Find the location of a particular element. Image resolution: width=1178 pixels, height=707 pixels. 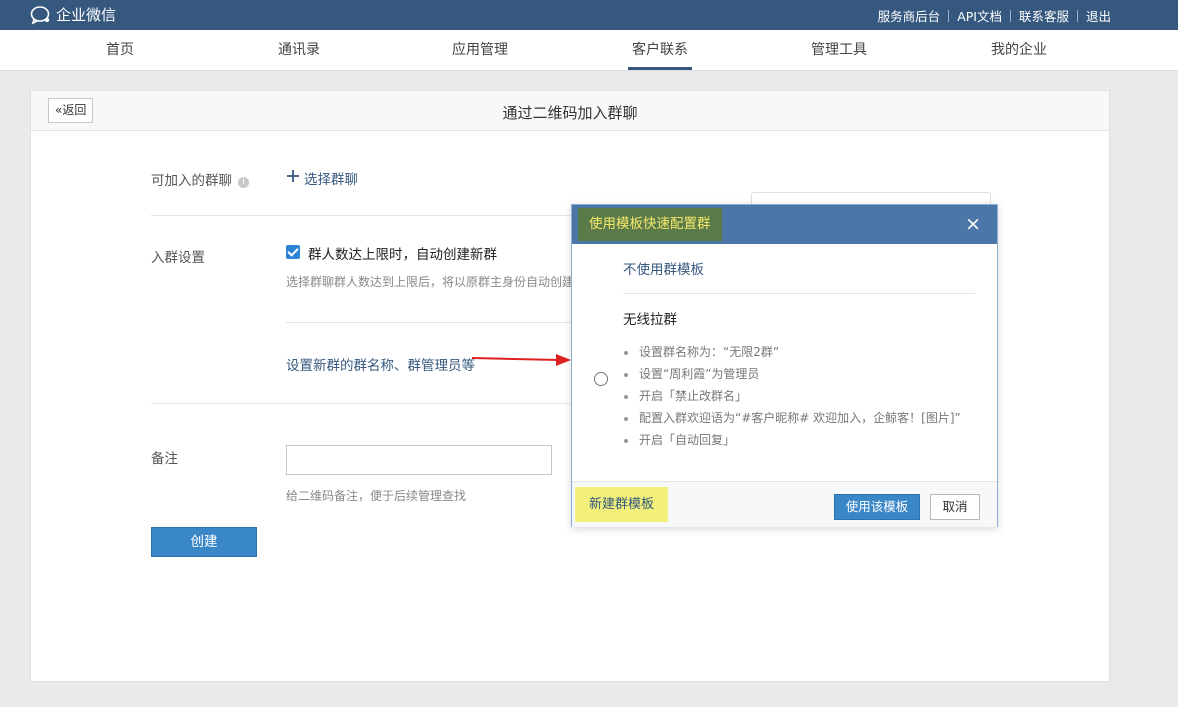

remark-input is located at coordinates (419, 460).